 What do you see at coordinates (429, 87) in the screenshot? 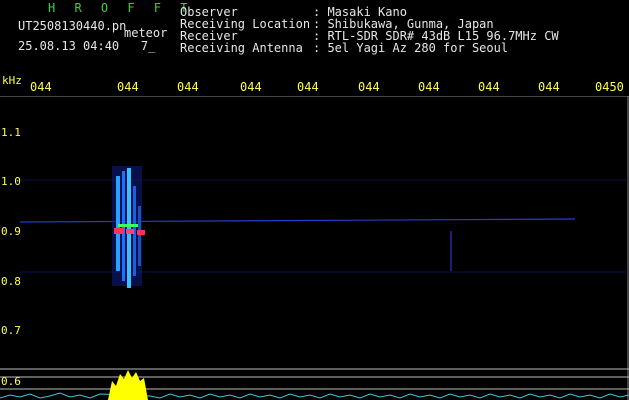
I see `time-tick-7: 044` at bounding box center [429, 87].